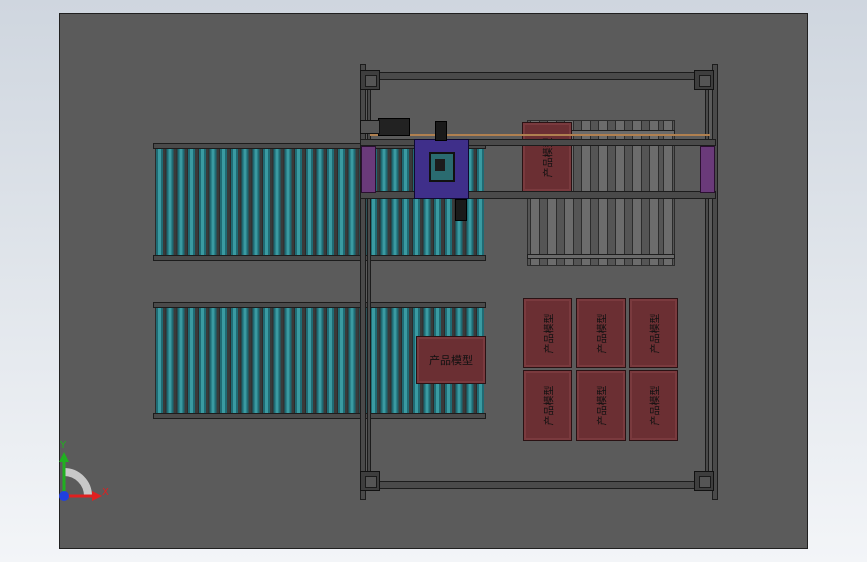 This screenshot has width=867, height=562. What do you see at coordinates (704, 481) in the screenshot?
I see `gantry-corner-br` at bounding box center [704, 481].